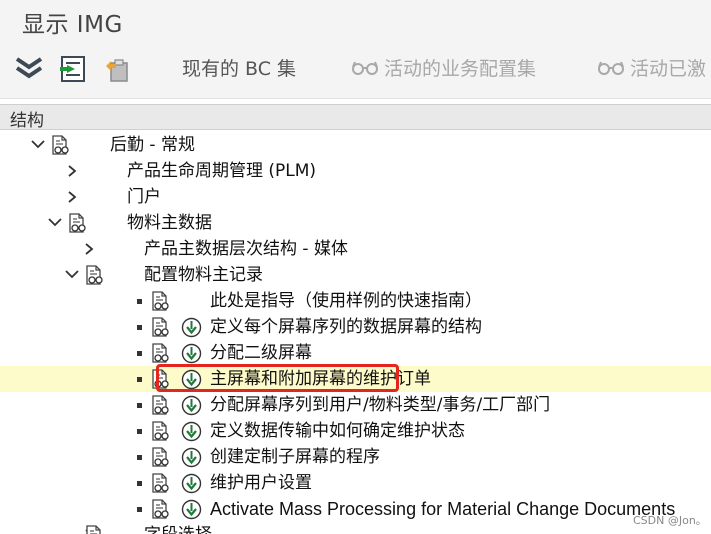  Describe the element at coordinates (668, 69) in the screenshot. I see `active-activated-label: 活动已激` at that location.